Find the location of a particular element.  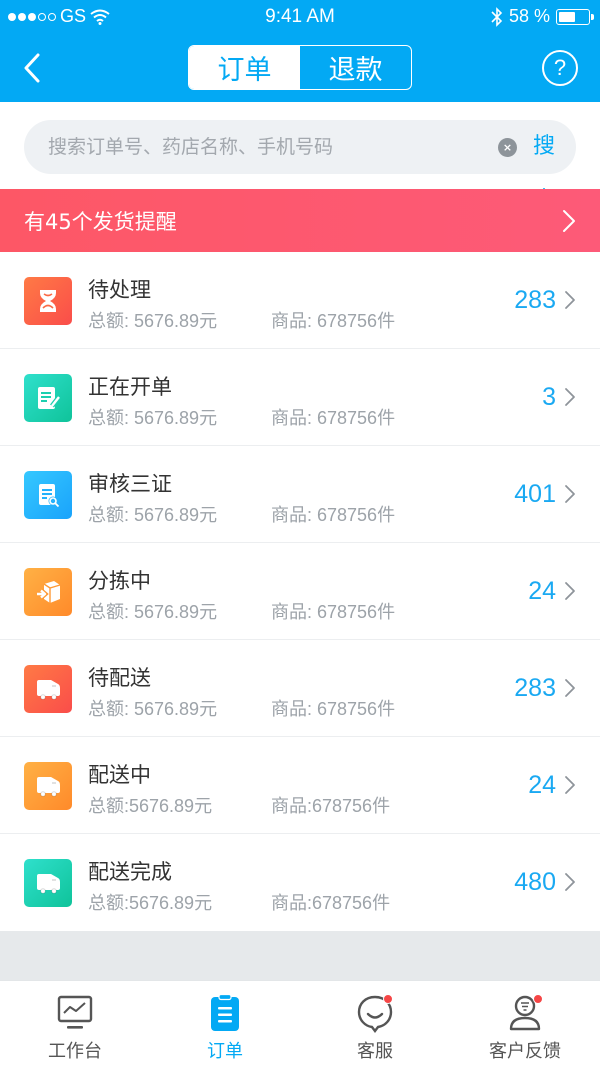

status-bar: GS 9:41 AM 58 % is located at coordinates (300, 17).